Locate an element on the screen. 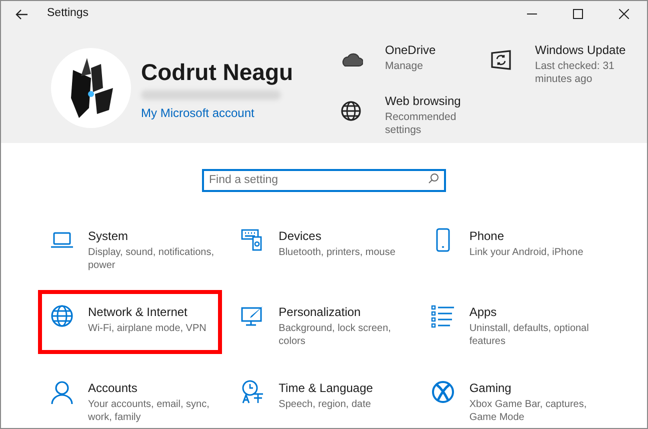 The image size is (648, 429). category-title: Network & Internet is located at coordinates (138, 312).